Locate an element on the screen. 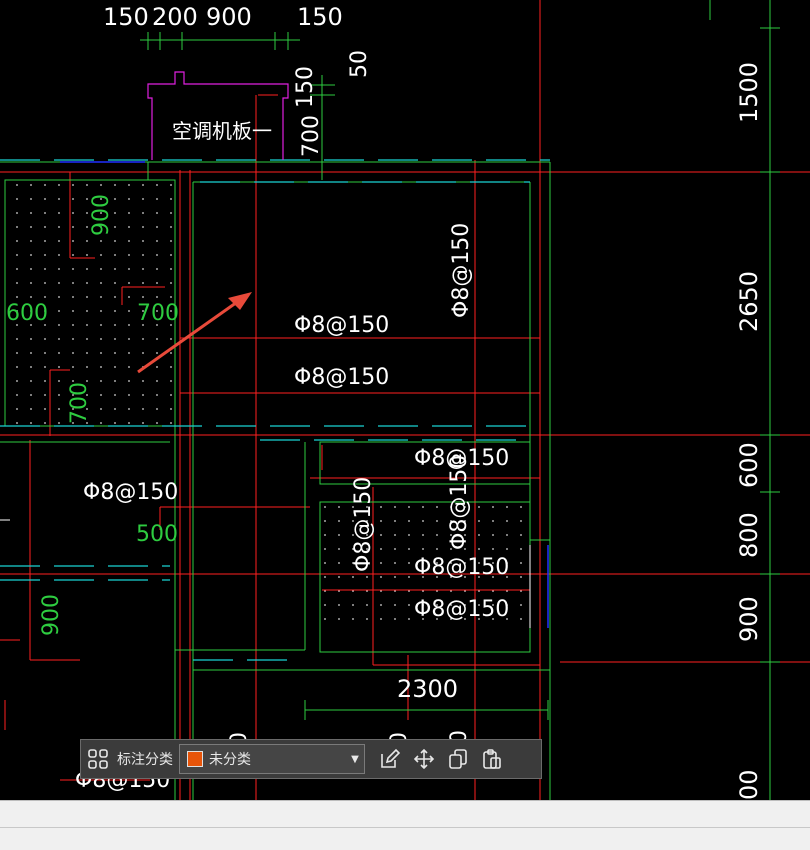 The width and height of the screenshot is (810, 850). edit-icon is located at coordinates (390, 759).